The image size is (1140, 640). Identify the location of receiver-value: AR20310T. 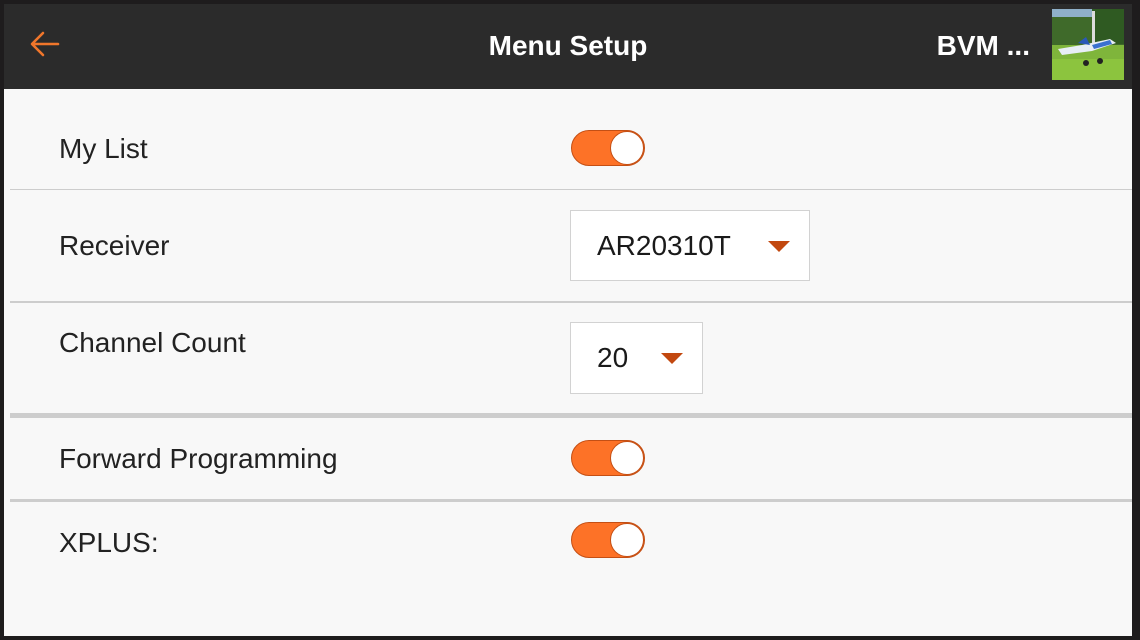
(664, 245).